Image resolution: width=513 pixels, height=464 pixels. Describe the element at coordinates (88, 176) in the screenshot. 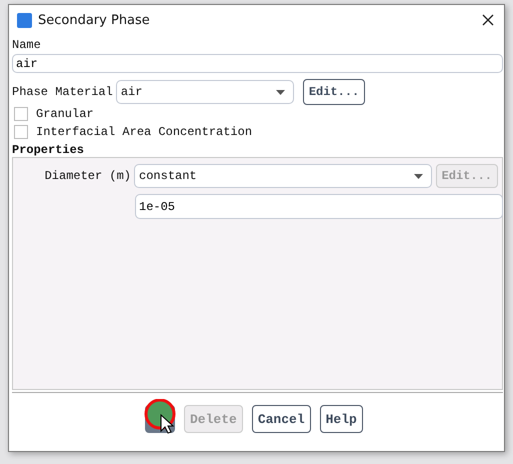

I see `field-label: Diameter (m)` at that location.